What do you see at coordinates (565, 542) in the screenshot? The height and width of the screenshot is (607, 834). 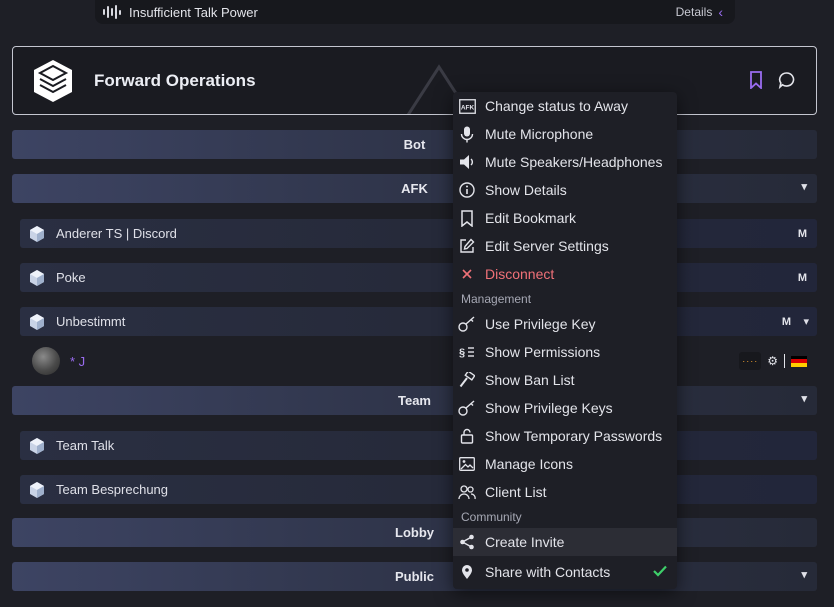 I see `menu-item-create-invite: Create Invite` at bounding box center [565, 542].